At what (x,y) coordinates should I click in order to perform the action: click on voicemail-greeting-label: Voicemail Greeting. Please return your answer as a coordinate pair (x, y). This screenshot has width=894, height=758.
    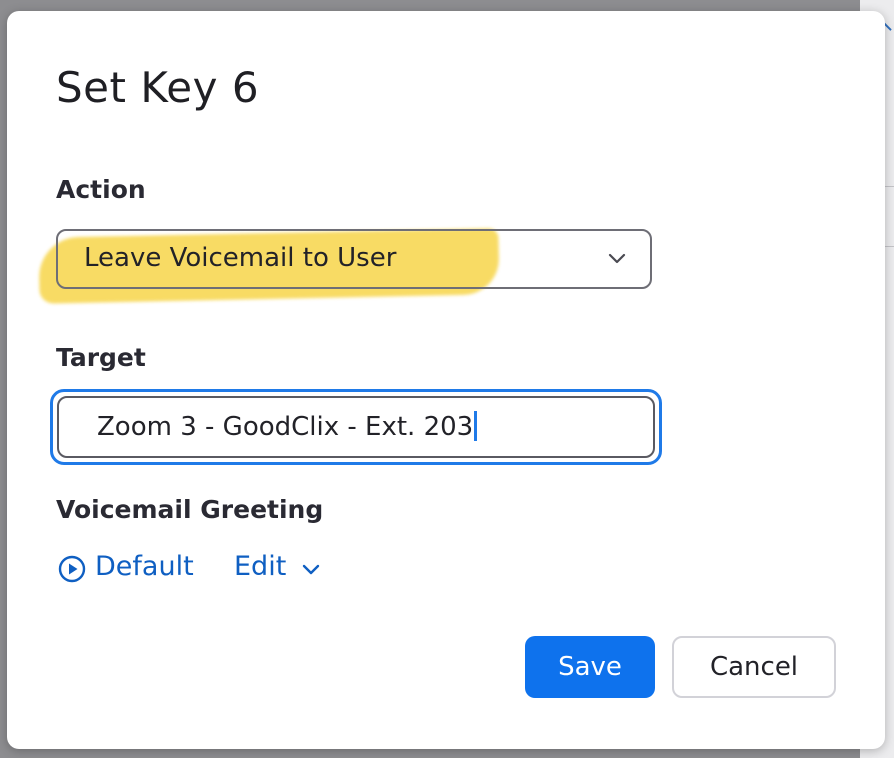
    Looking at the image, I should click on (190, 509).